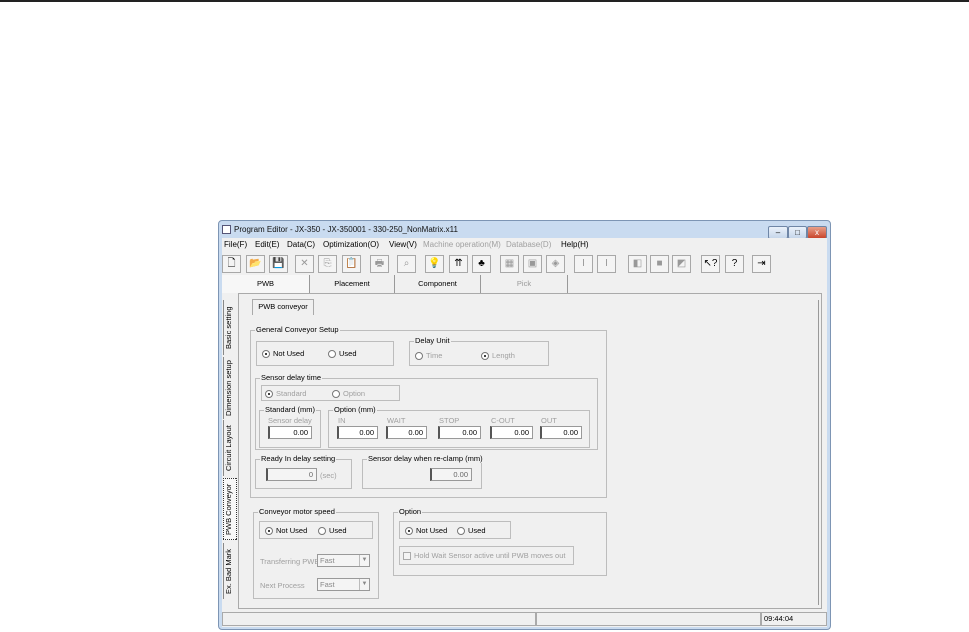 This screenshot has width=969, height=632. I want to click on subtab-pwb-conveyor: PWB conveyor, so click(283, 307).